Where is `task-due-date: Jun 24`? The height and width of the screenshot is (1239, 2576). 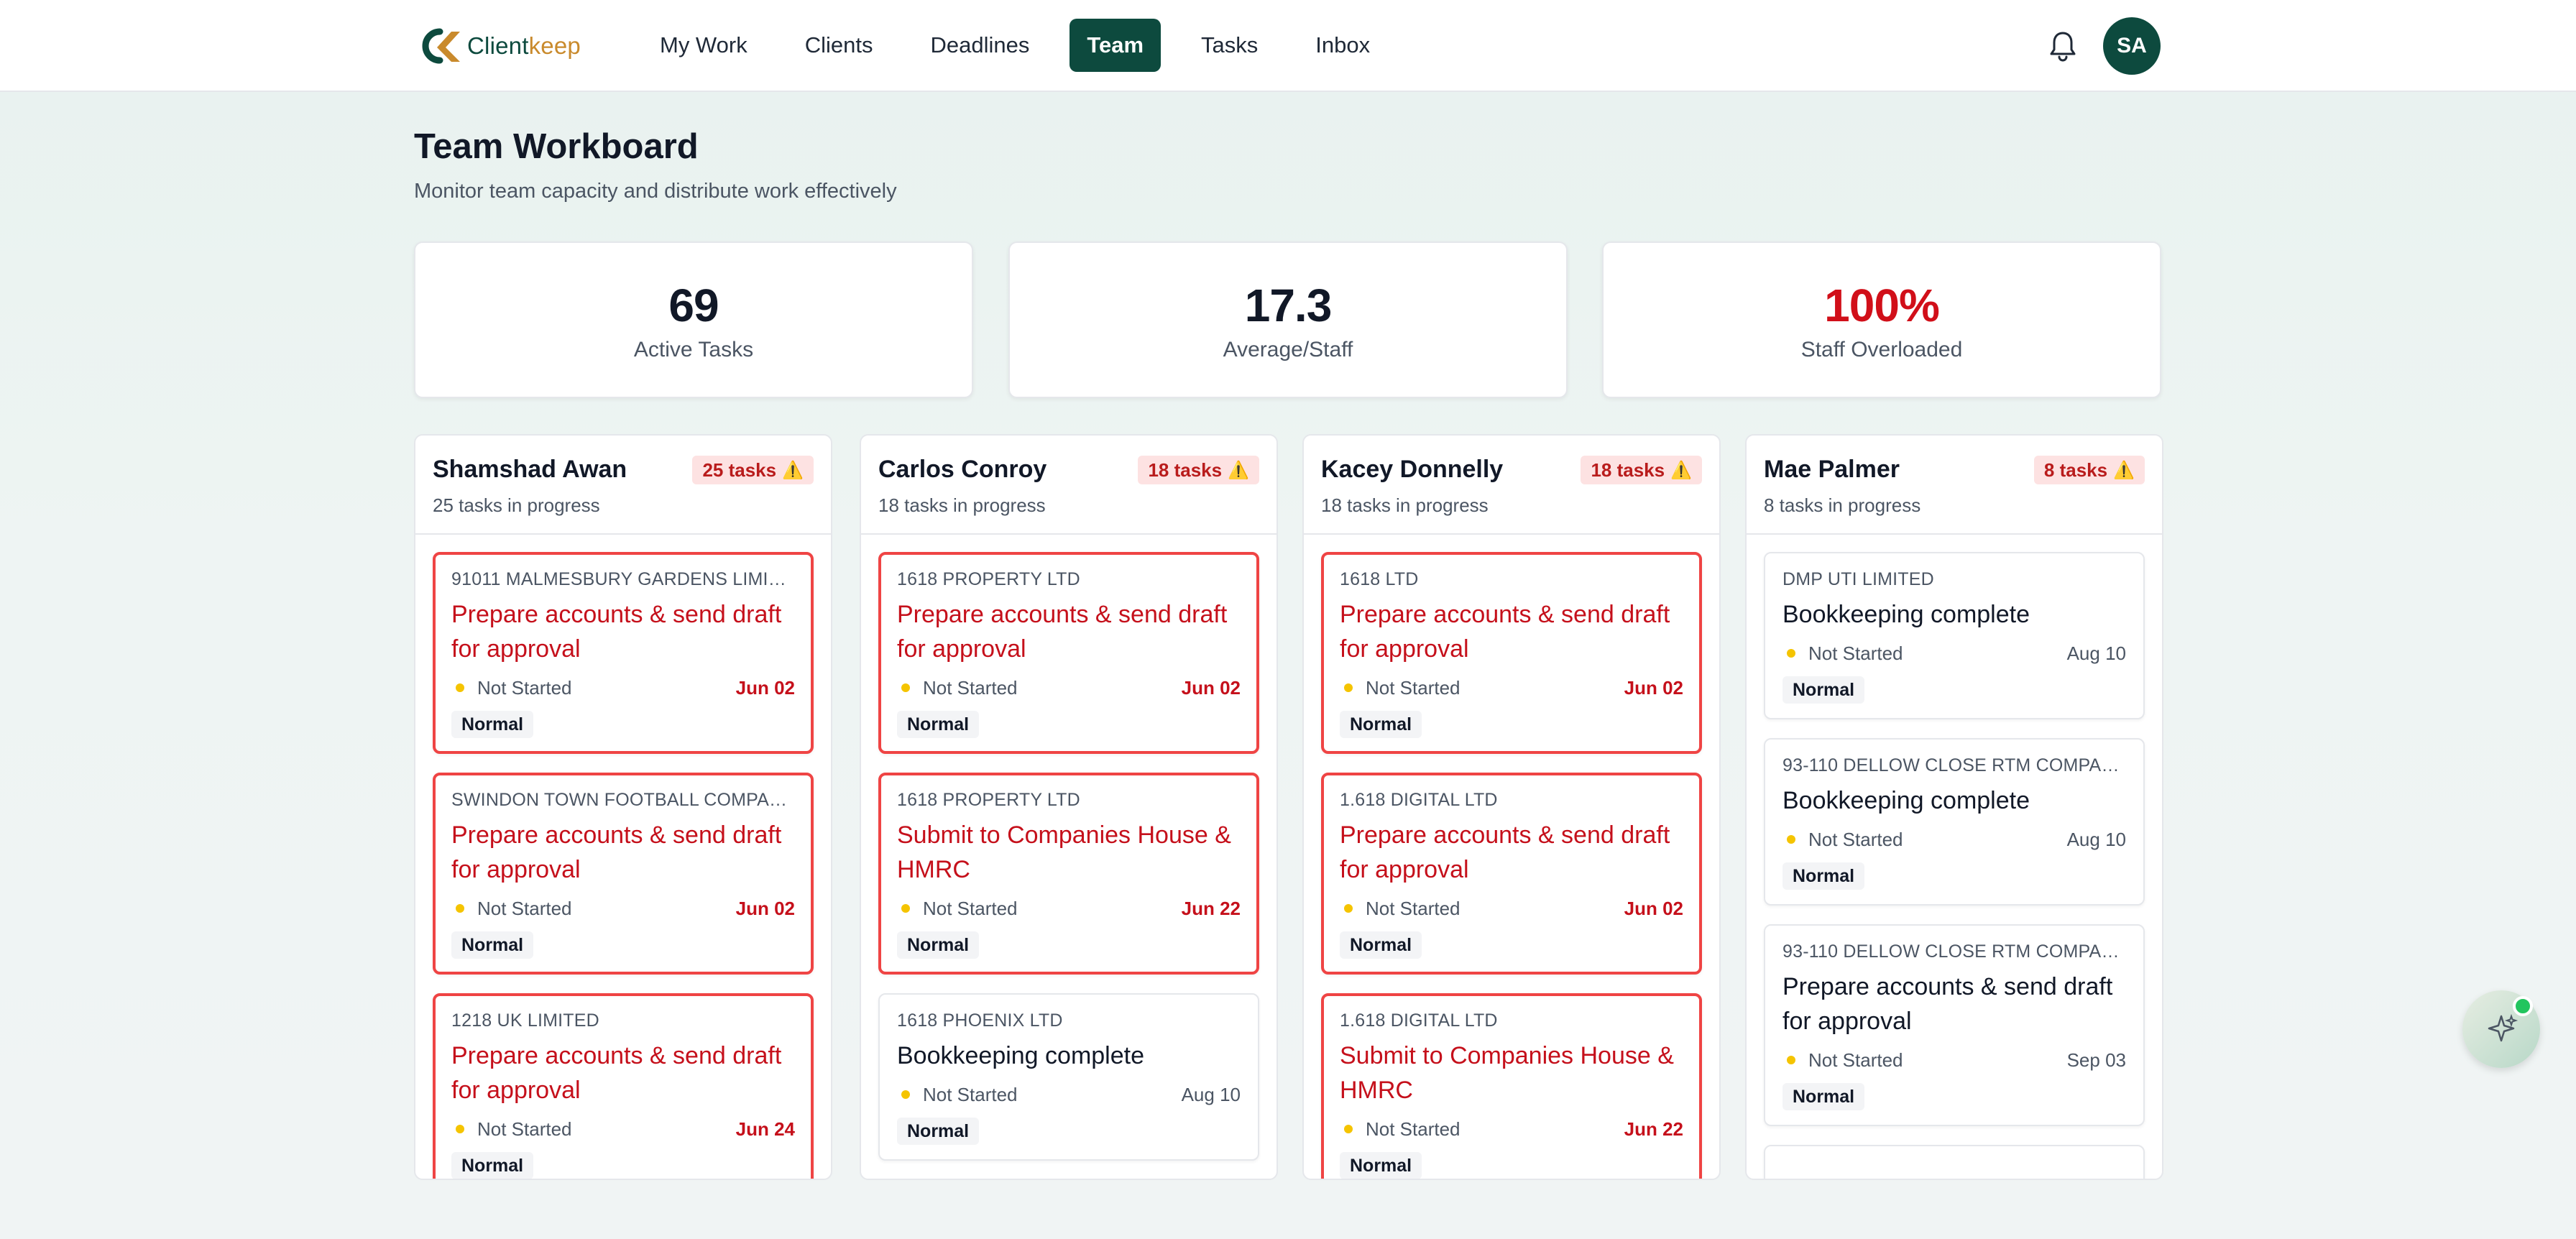 task-due-date: Jun 24 is located at coordinates (765, 1129).